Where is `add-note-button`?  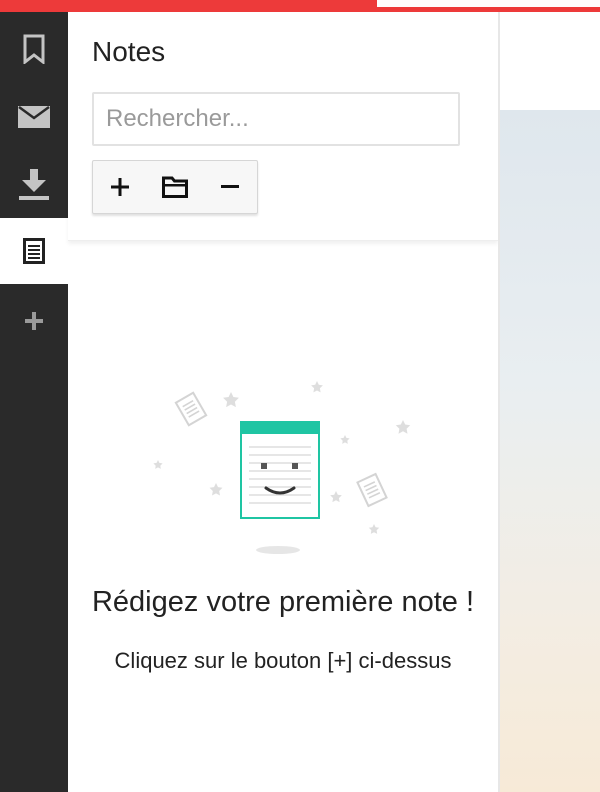
add-note-button is located at coordinates (120, 187).